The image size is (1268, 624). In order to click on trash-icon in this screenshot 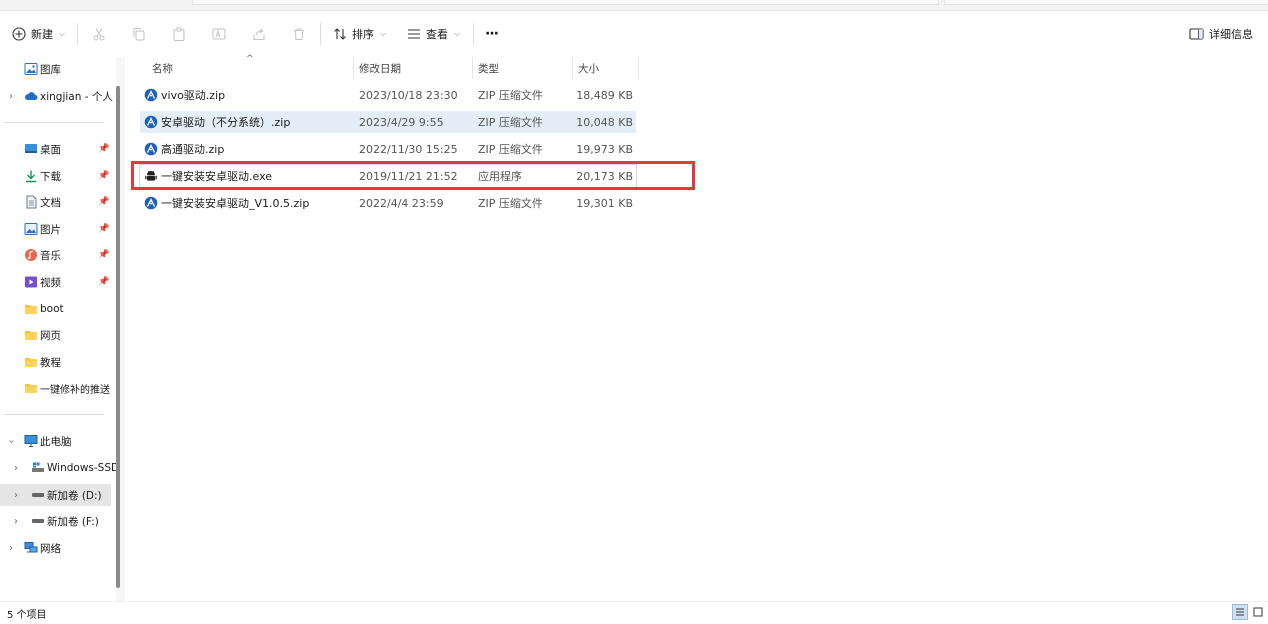, I will do `click(299, 34)`.